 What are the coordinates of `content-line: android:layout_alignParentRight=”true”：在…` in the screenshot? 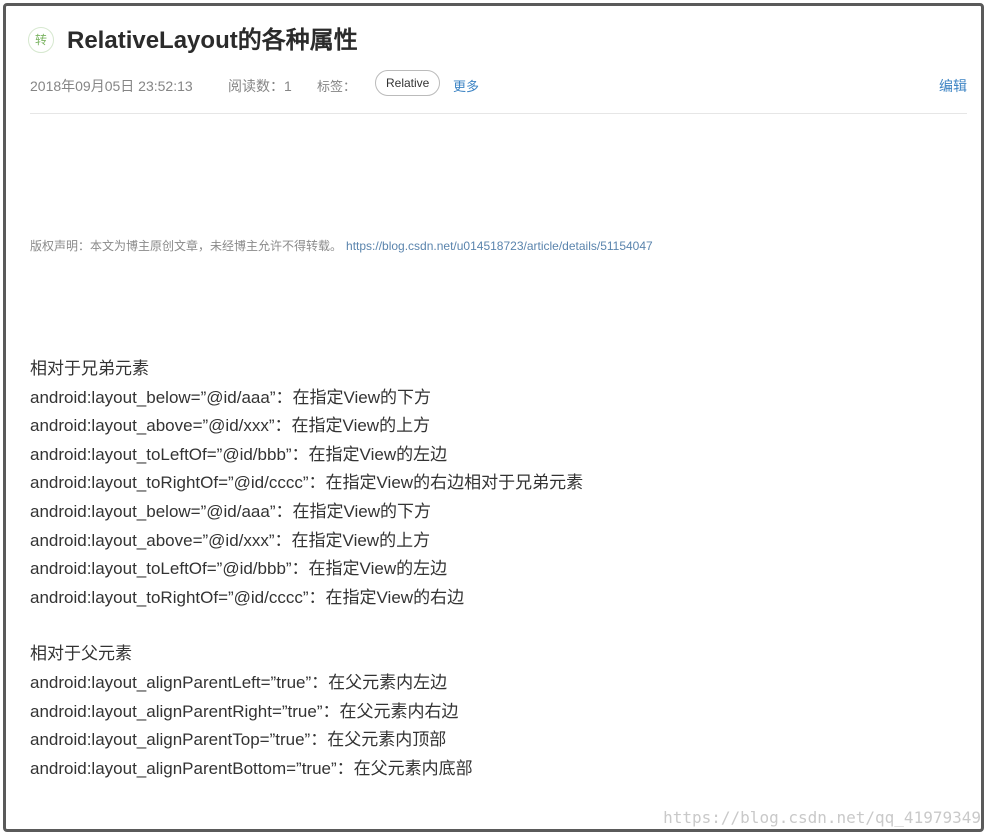 It's located at (244, 711).